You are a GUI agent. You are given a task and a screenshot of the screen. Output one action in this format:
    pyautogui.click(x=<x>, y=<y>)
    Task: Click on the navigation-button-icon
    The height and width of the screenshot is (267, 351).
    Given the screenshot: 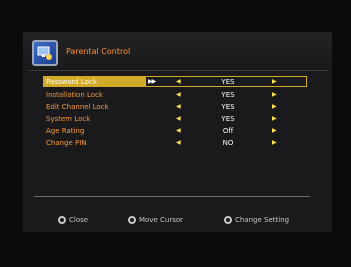 What is the action you would take?
    pyautogui.click(x=132, y=219)
    